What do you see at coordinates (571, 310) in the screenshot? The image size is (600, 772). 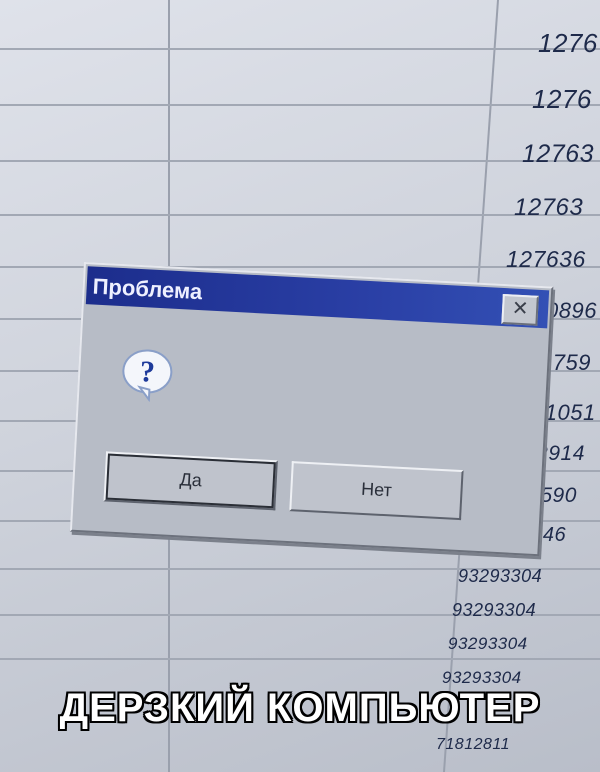 I see `cell-value: 0896` at bounding box center [571, 310].